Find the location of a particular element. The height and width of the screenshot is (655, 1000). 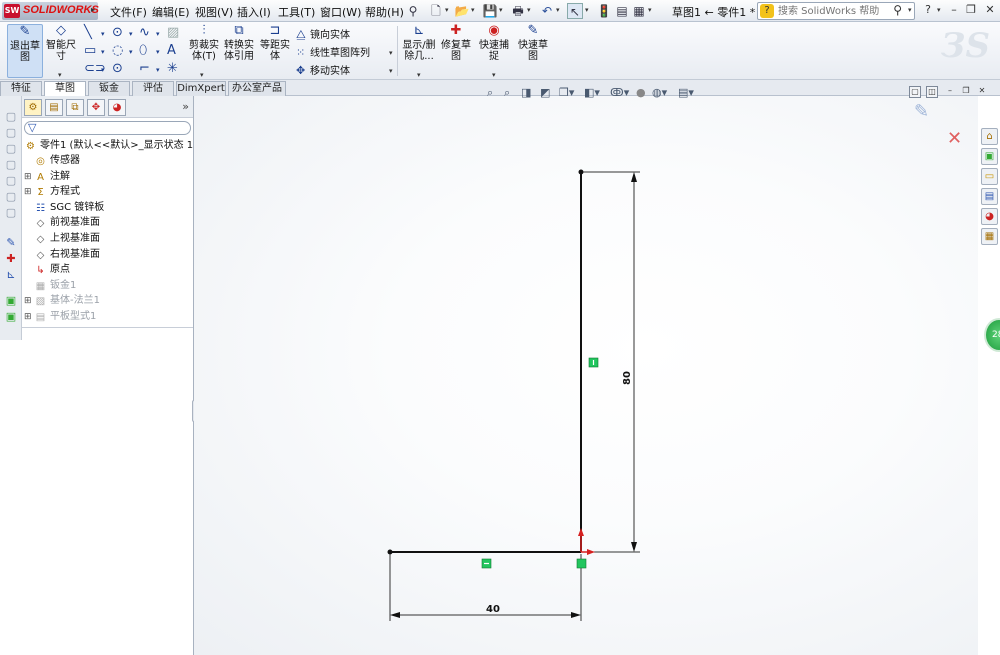

scene-icon: ◍▾ is located at coordinates (659, 93).